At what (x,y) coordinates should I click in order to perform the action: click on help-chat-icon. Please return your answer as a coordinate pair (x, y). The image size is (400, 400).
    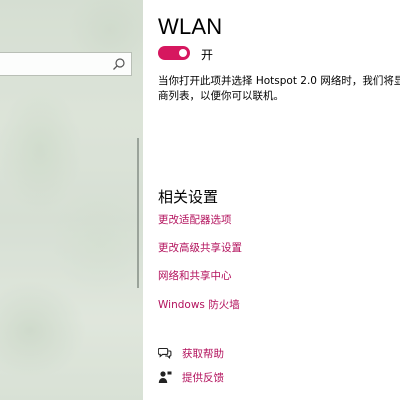
    Looking at the image, I should click on (165, 353).